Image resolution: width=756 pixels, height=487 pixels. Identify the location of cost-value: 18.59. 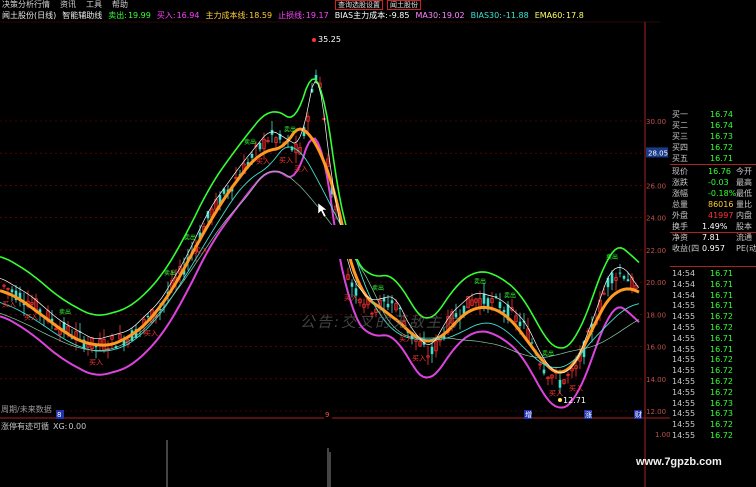
(261, 15).